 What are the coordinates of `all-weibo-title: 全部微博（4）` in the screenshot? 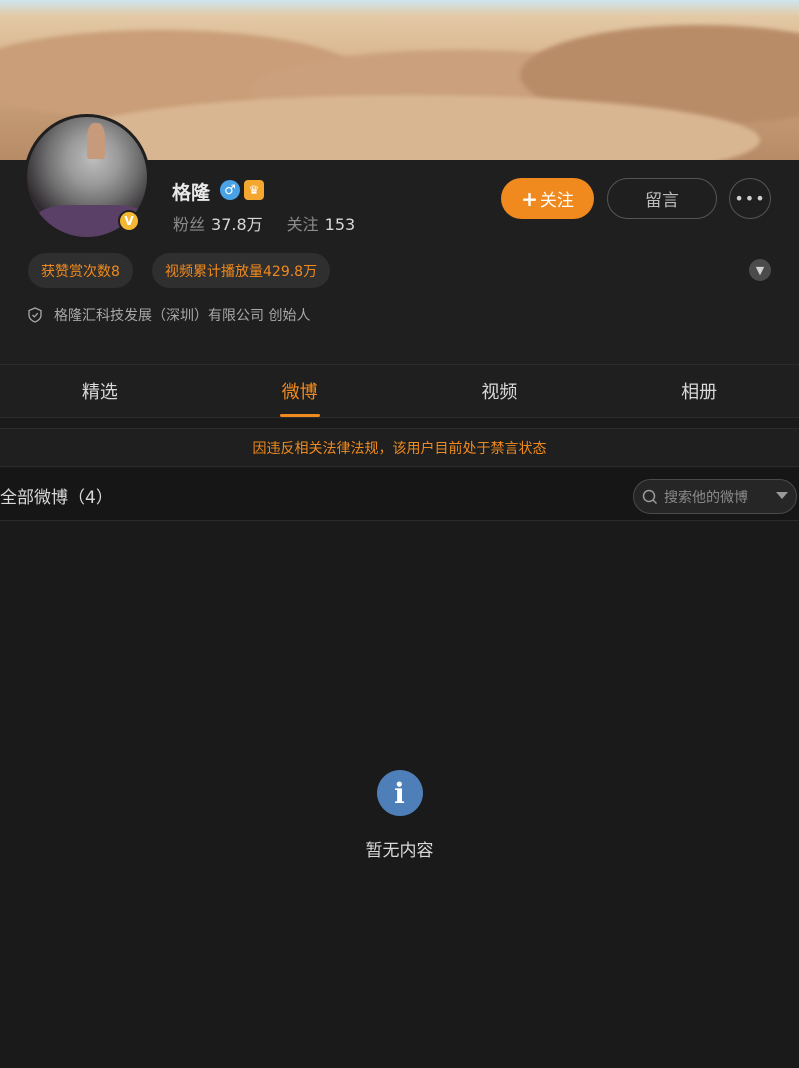 It's located at (56, 495).